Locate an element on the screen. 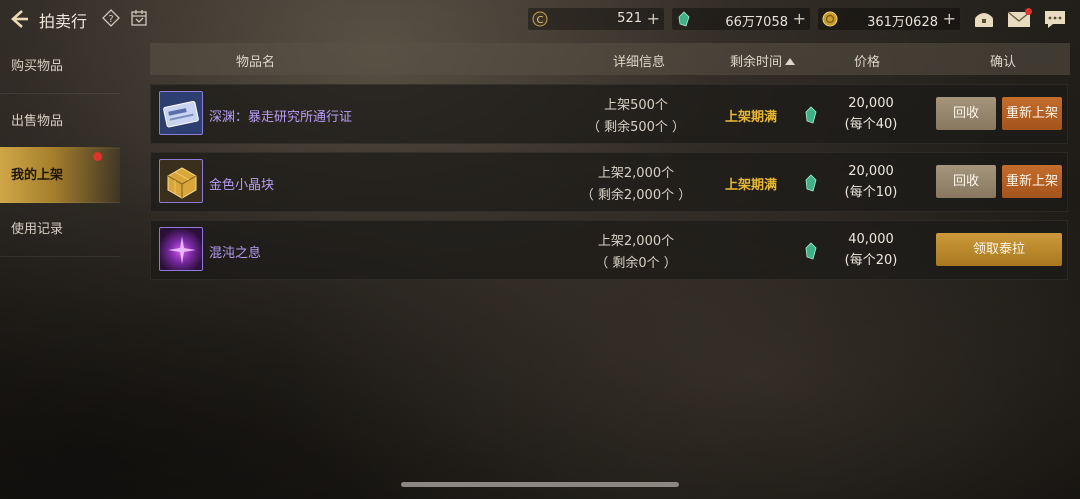  sidebar-item-history: 使用记录 is located at coordinates (60, 229).